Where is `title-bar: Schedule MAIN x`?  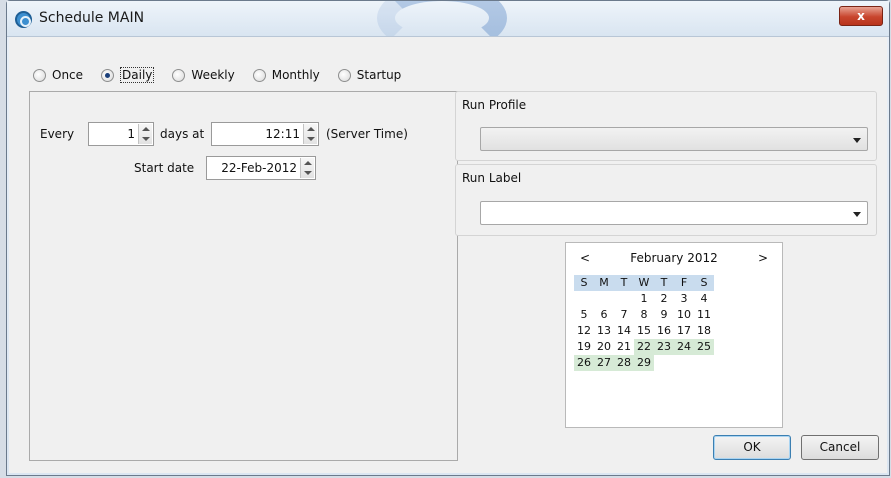 title-bar: Schedule MAIN x is located at coordinates (448, 19).